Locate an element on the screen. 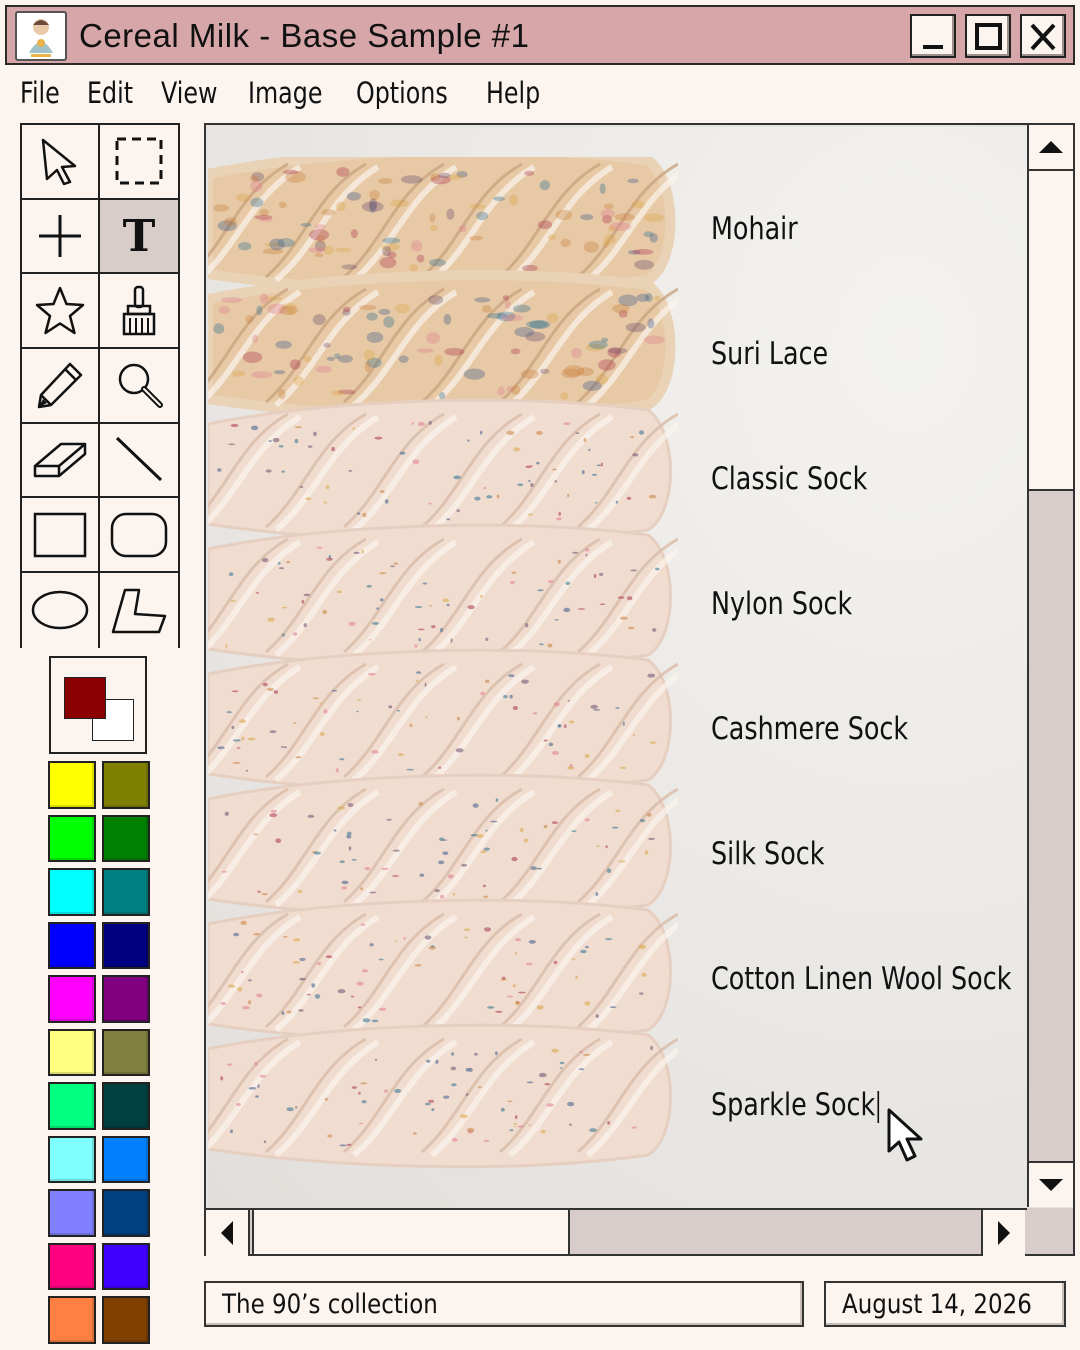 This screenshot has height=1350, width=1080. pencil-icon is located at coordinates (60, 386).